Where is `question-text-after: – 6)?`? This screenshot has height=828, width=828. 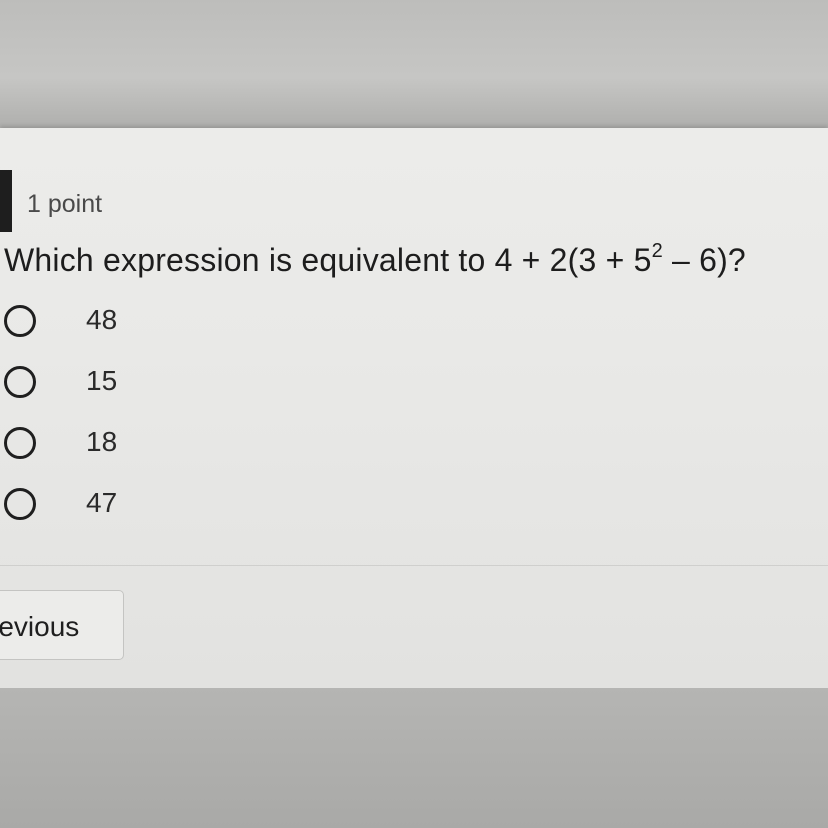
question-text-after: – 6)? is located at coordinates (704, 260).